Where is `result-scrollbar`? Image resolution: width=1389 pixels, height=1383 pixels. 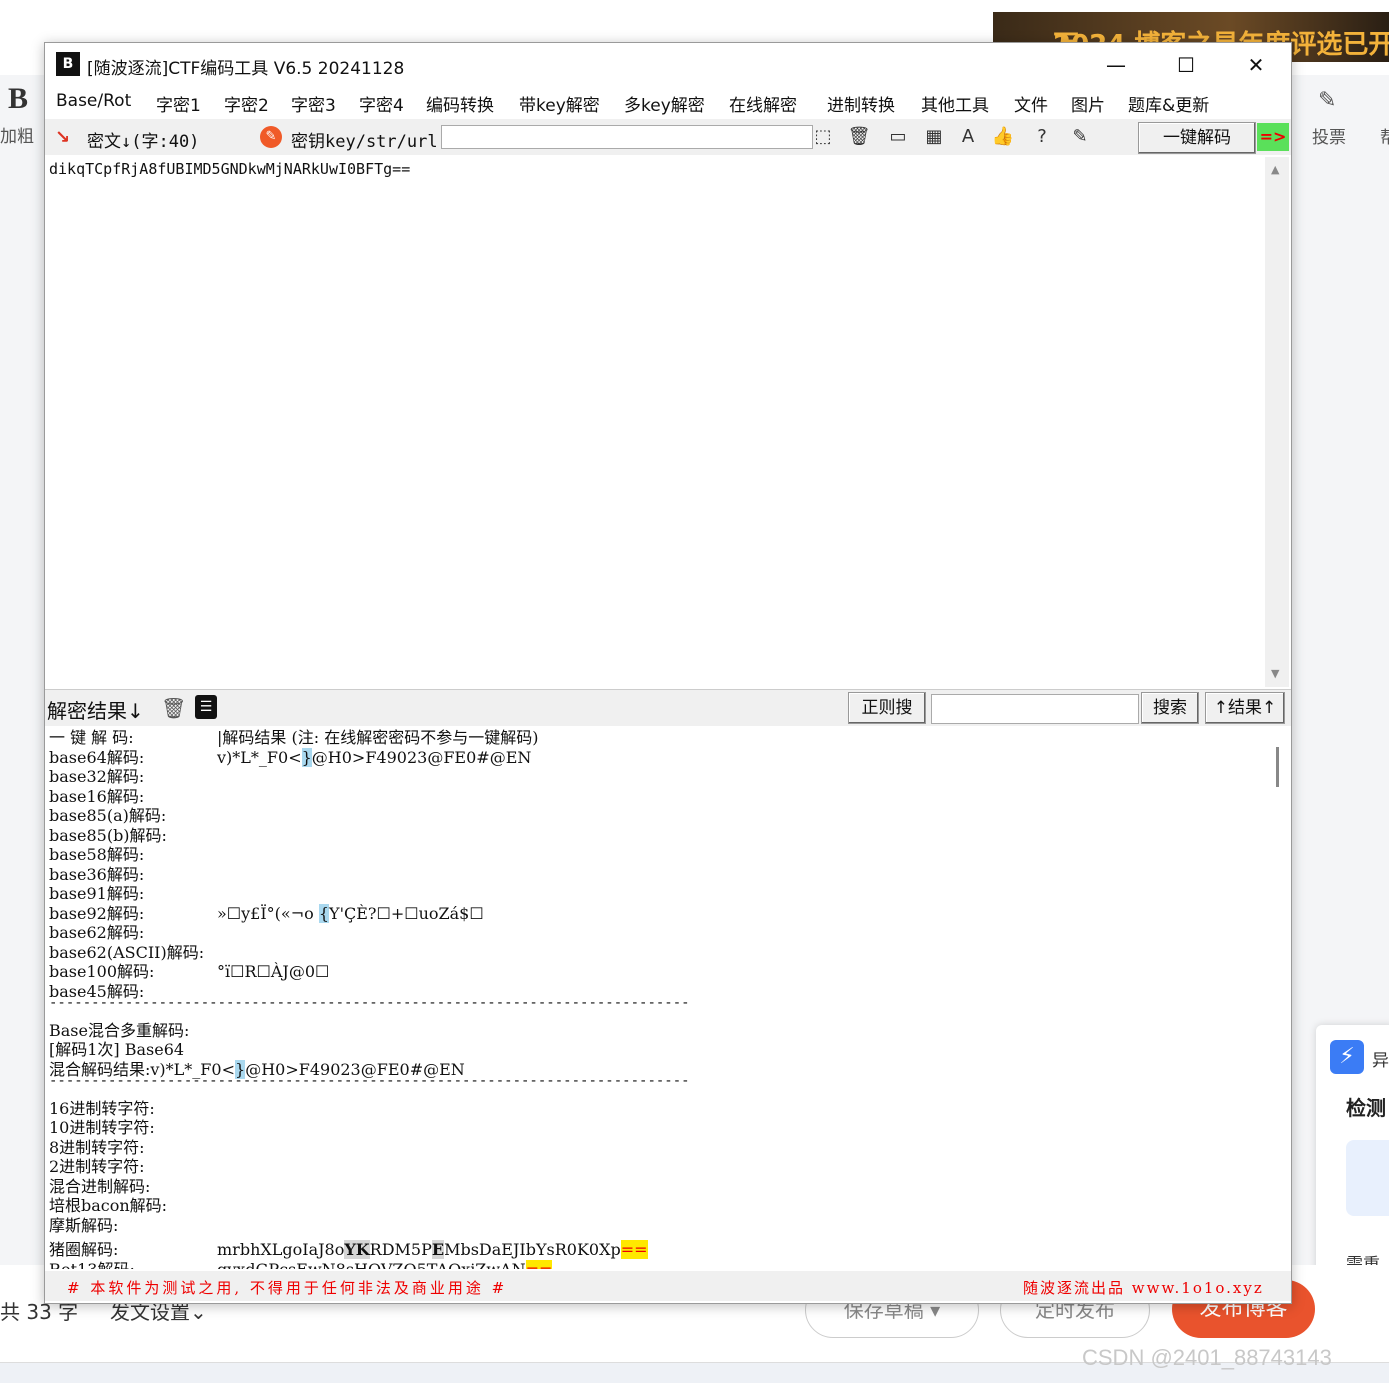
result-scrollbar is located at coordinates (1277, 998).